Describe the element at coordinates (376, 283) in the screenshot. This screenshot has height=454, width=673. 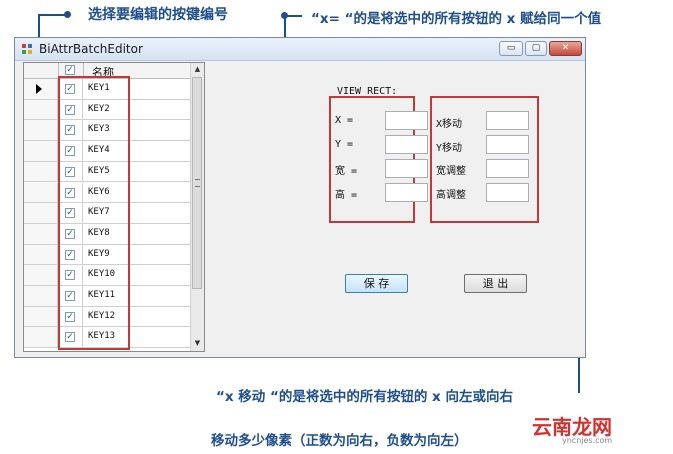
I see `save-button: 保 存` at that location.